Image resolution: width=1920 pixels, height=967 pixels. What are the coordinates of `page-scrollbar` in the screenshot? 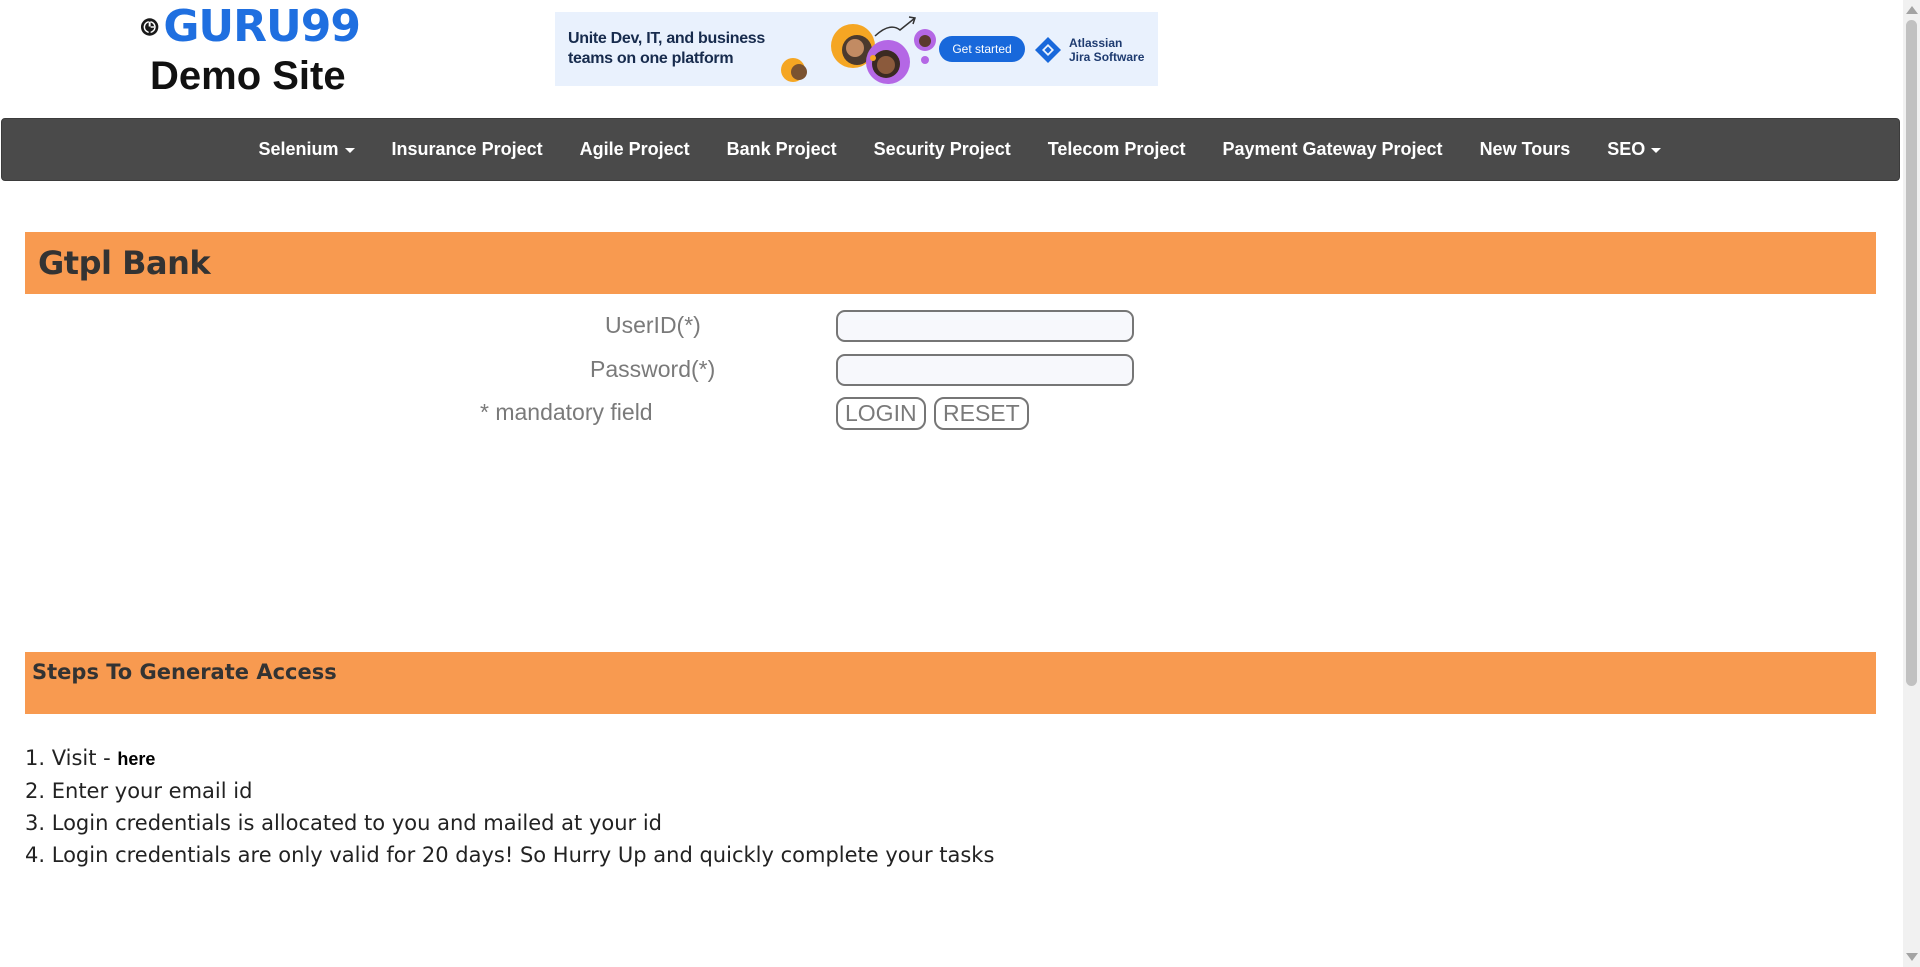 It's located at (1911, 483).